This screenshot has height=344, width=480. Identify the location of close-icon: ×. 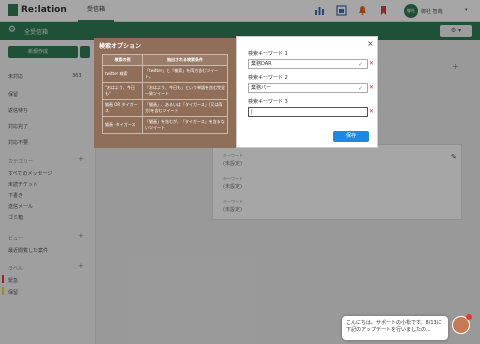
(370, 43).